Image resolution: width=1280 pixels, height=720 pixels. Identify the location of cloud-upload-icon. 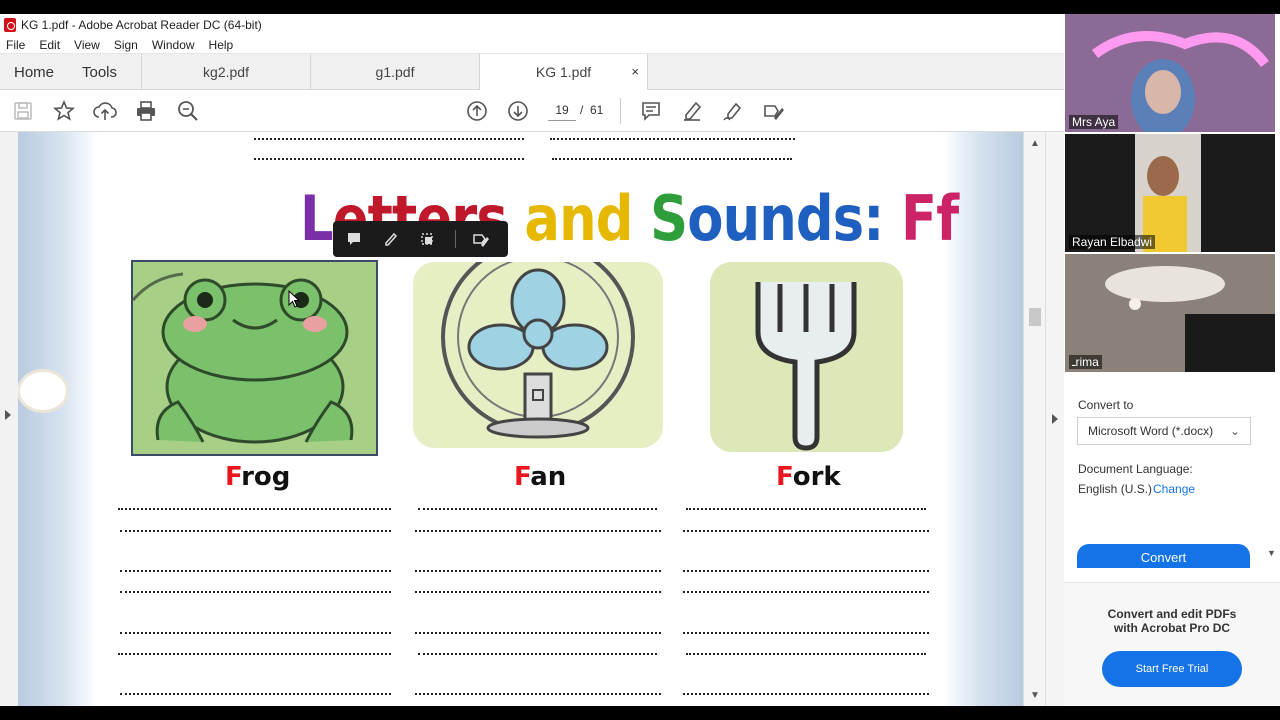
(105, 111).